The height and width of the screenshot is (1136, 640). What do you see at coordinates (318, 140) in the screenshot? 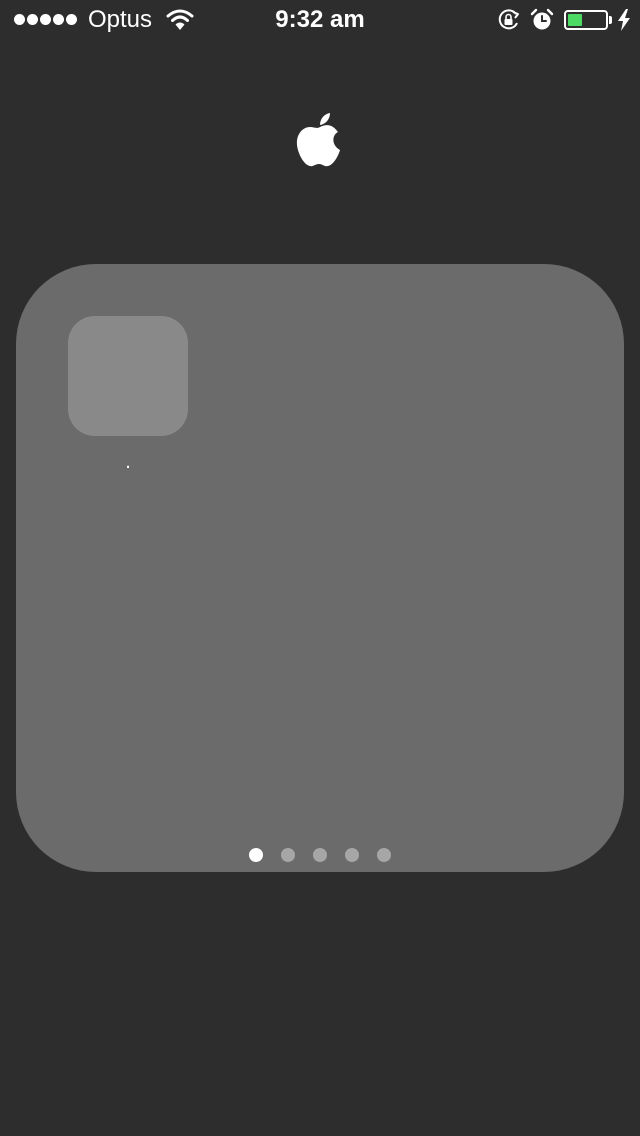
I see `apple-logo-icon` at bounding box center [318, 140].